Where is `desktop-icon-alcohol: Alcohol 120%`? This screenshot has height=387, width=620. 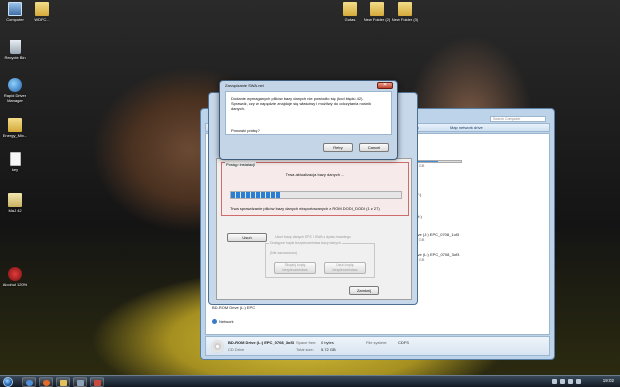 desktop-icon-alcohol: Alcohol 120% is located at coordinates (15, 277).